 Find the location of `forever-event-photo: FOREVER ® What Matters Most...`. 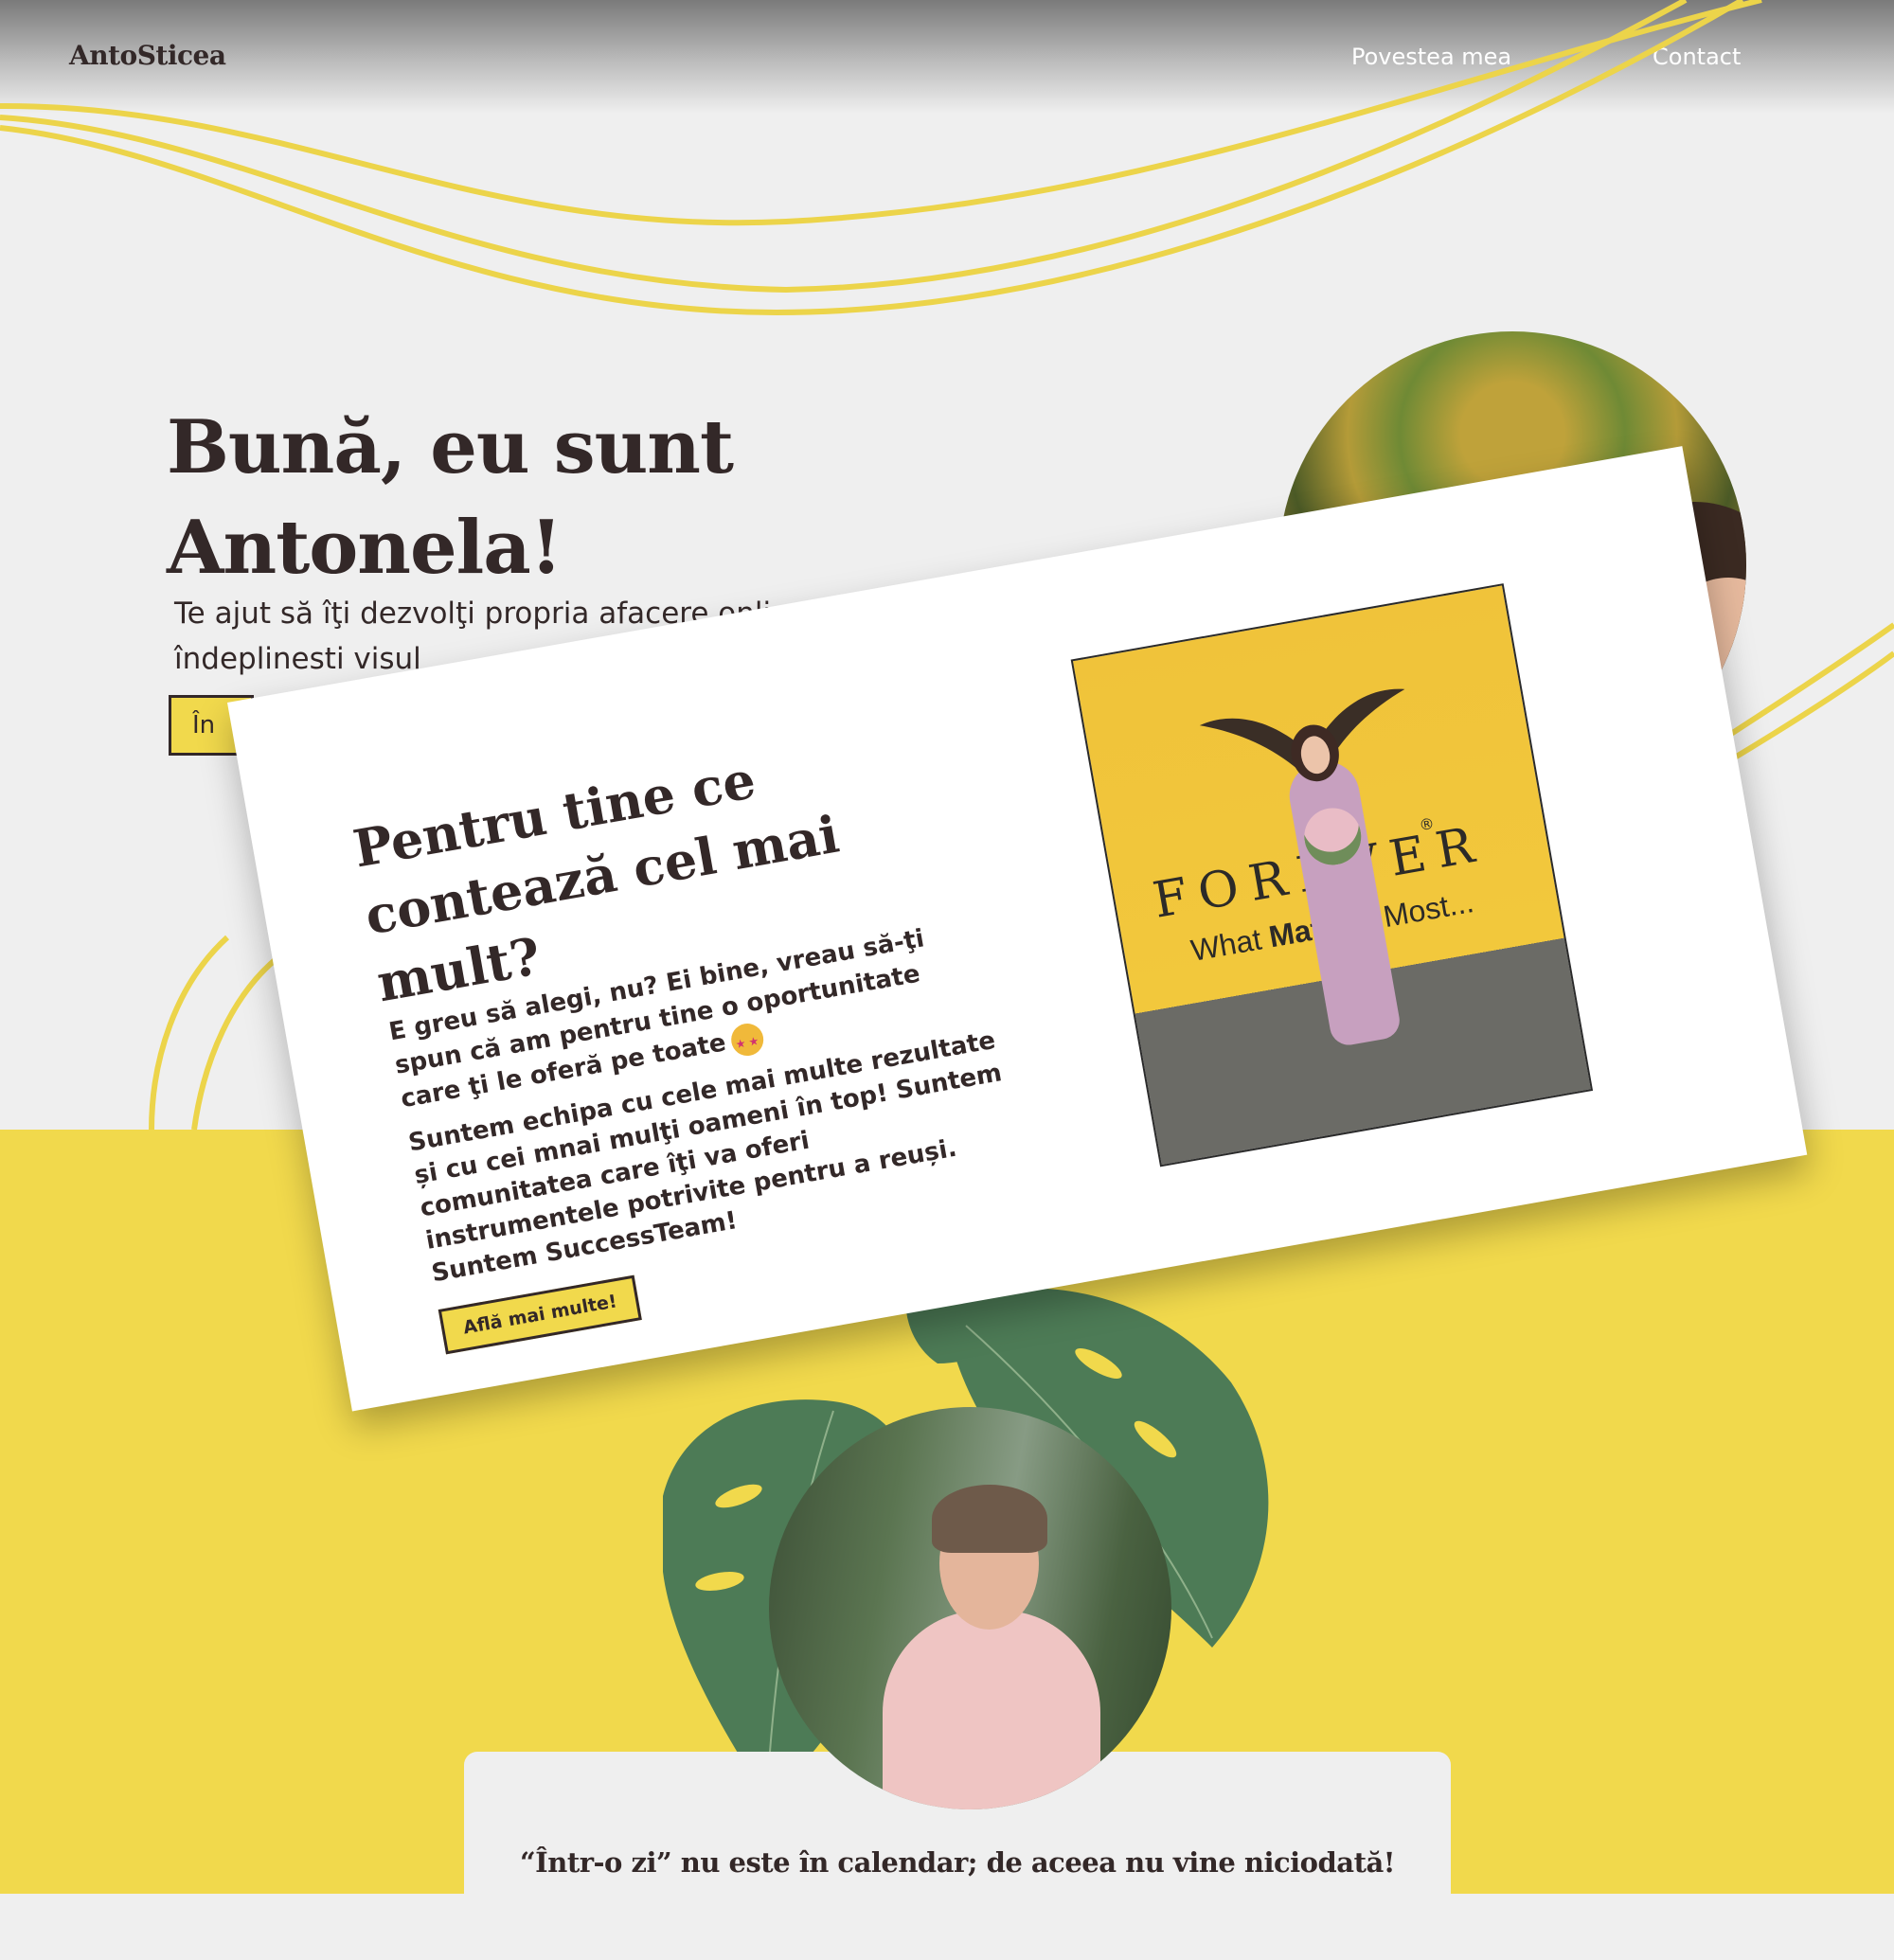

forever-event-photo: FOREVER ® What Matters Most... is located at coordinates (1332, 875).